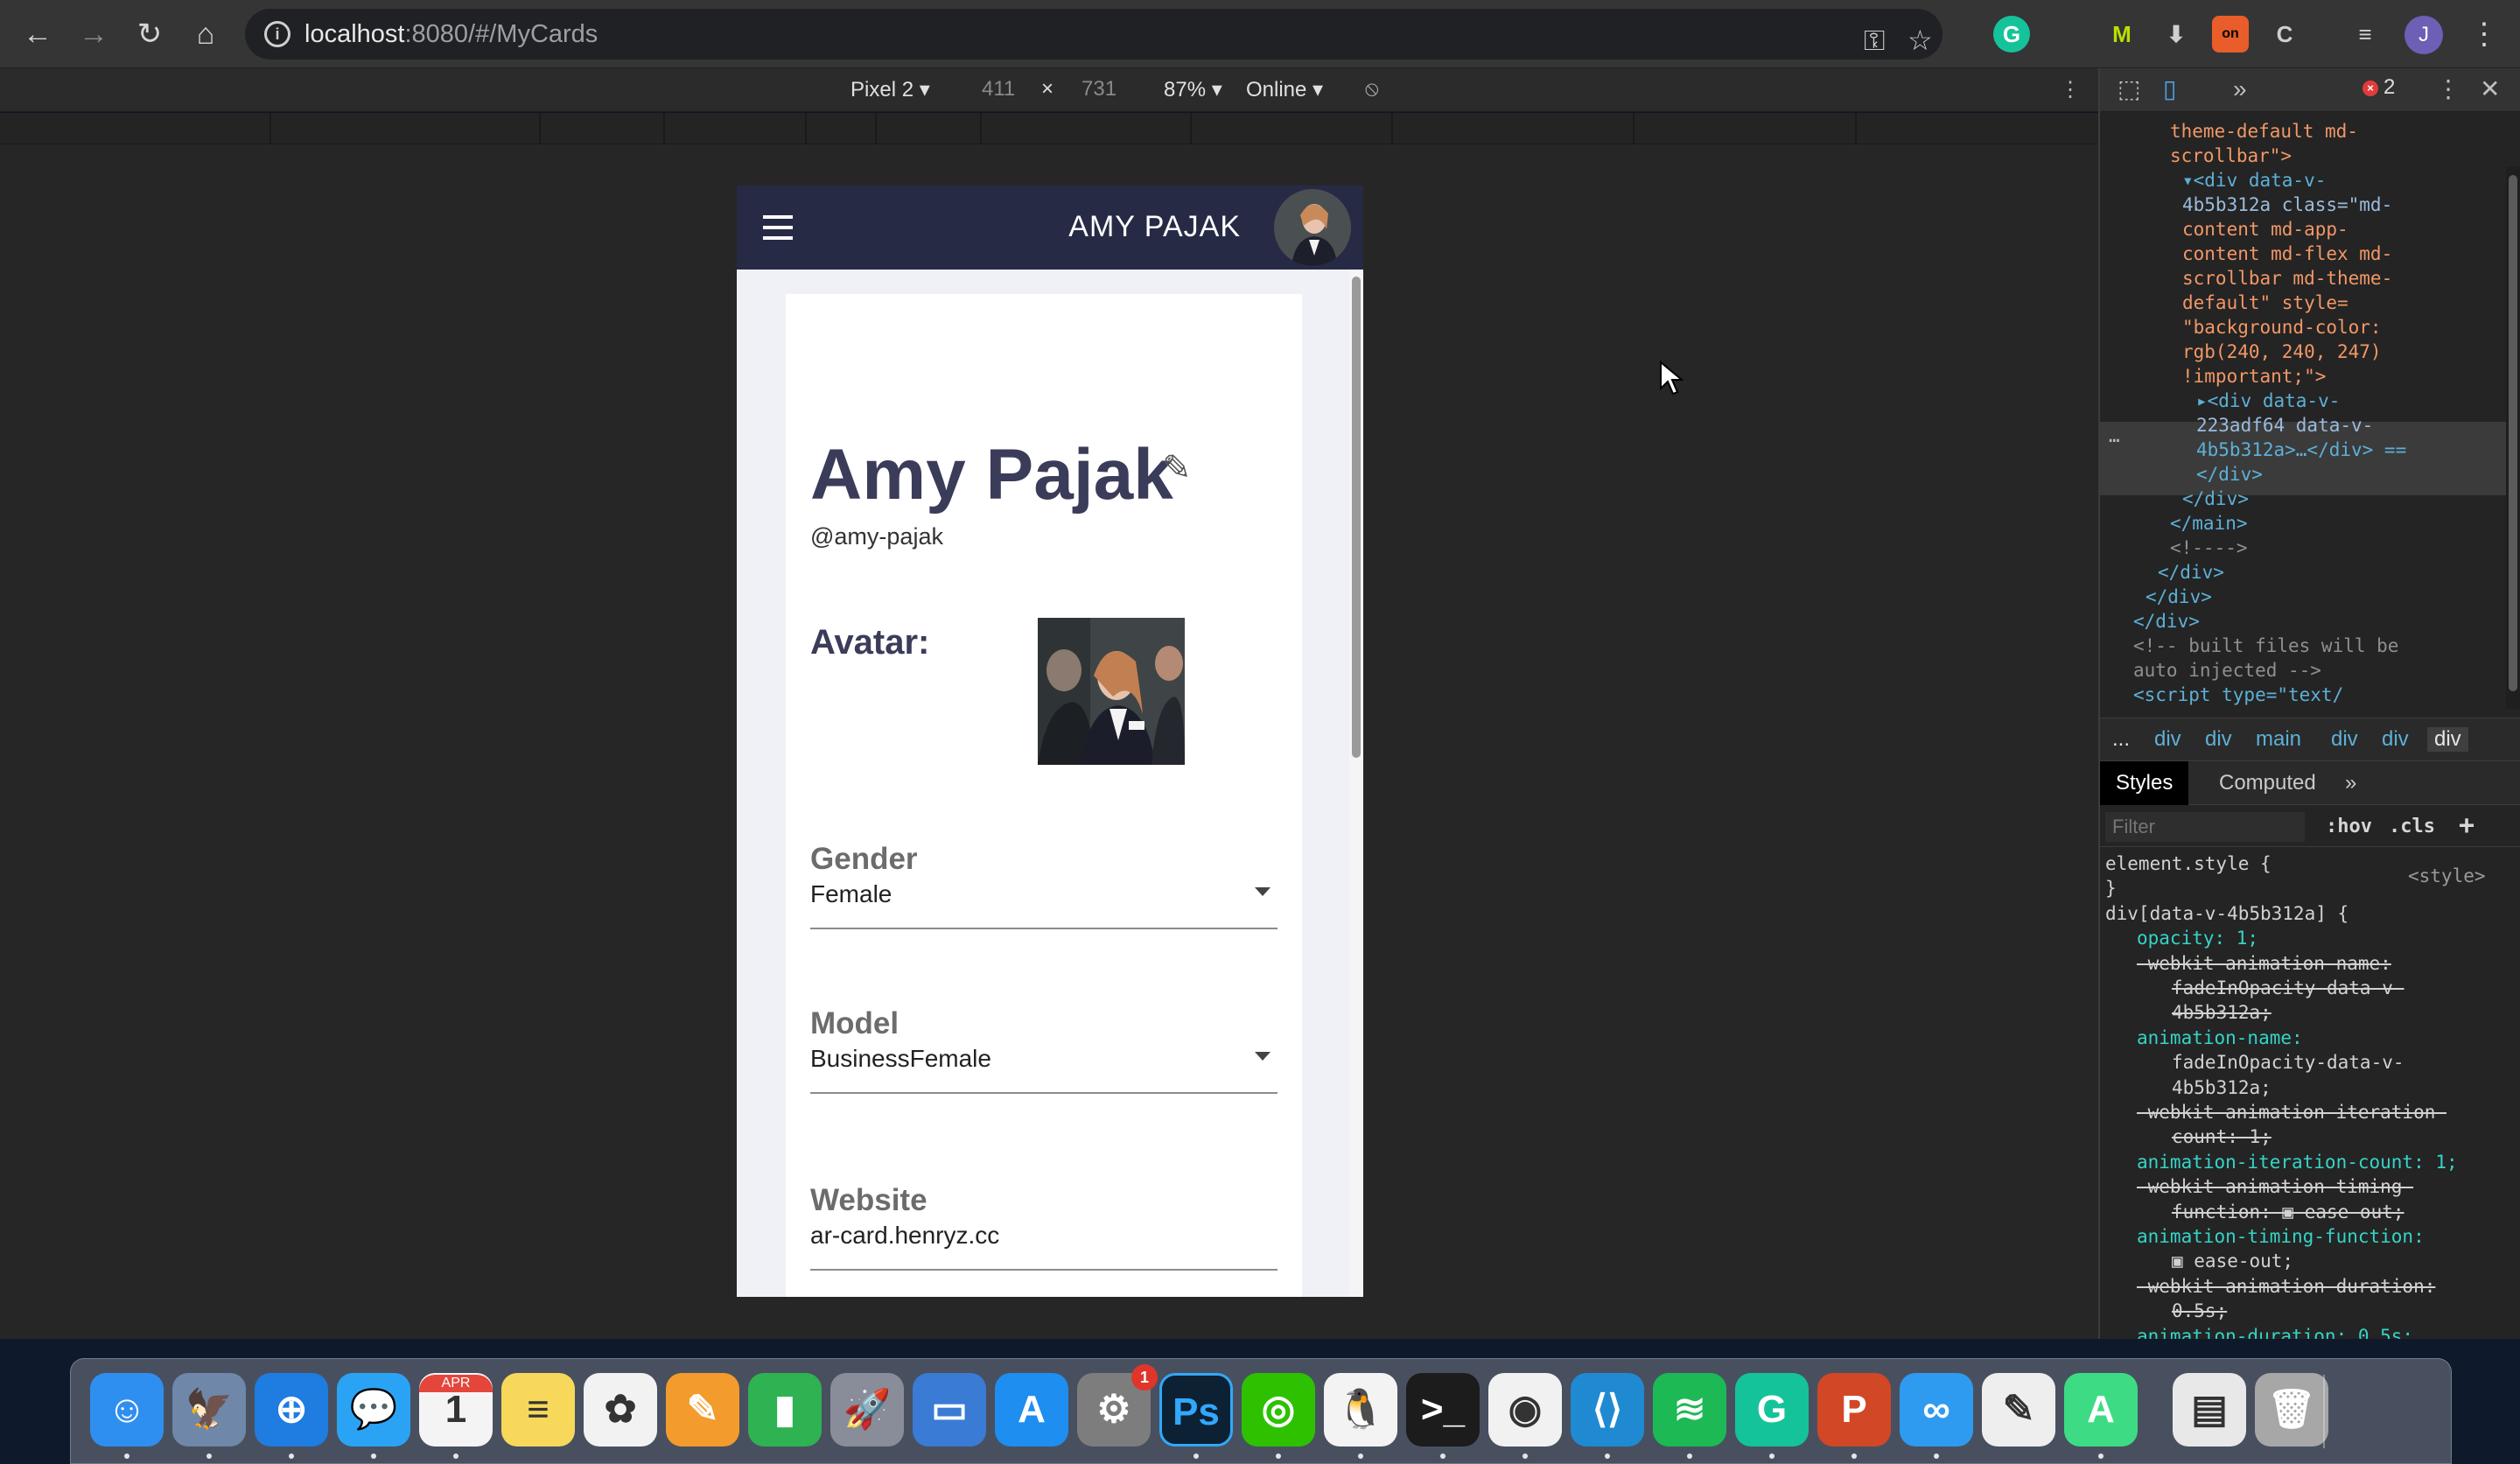 The height and width of the screenshot is (1464, 2520). Describe the element at coordinates (2378, 87) in the screenshot. I see `error-count: × 2` at that location.